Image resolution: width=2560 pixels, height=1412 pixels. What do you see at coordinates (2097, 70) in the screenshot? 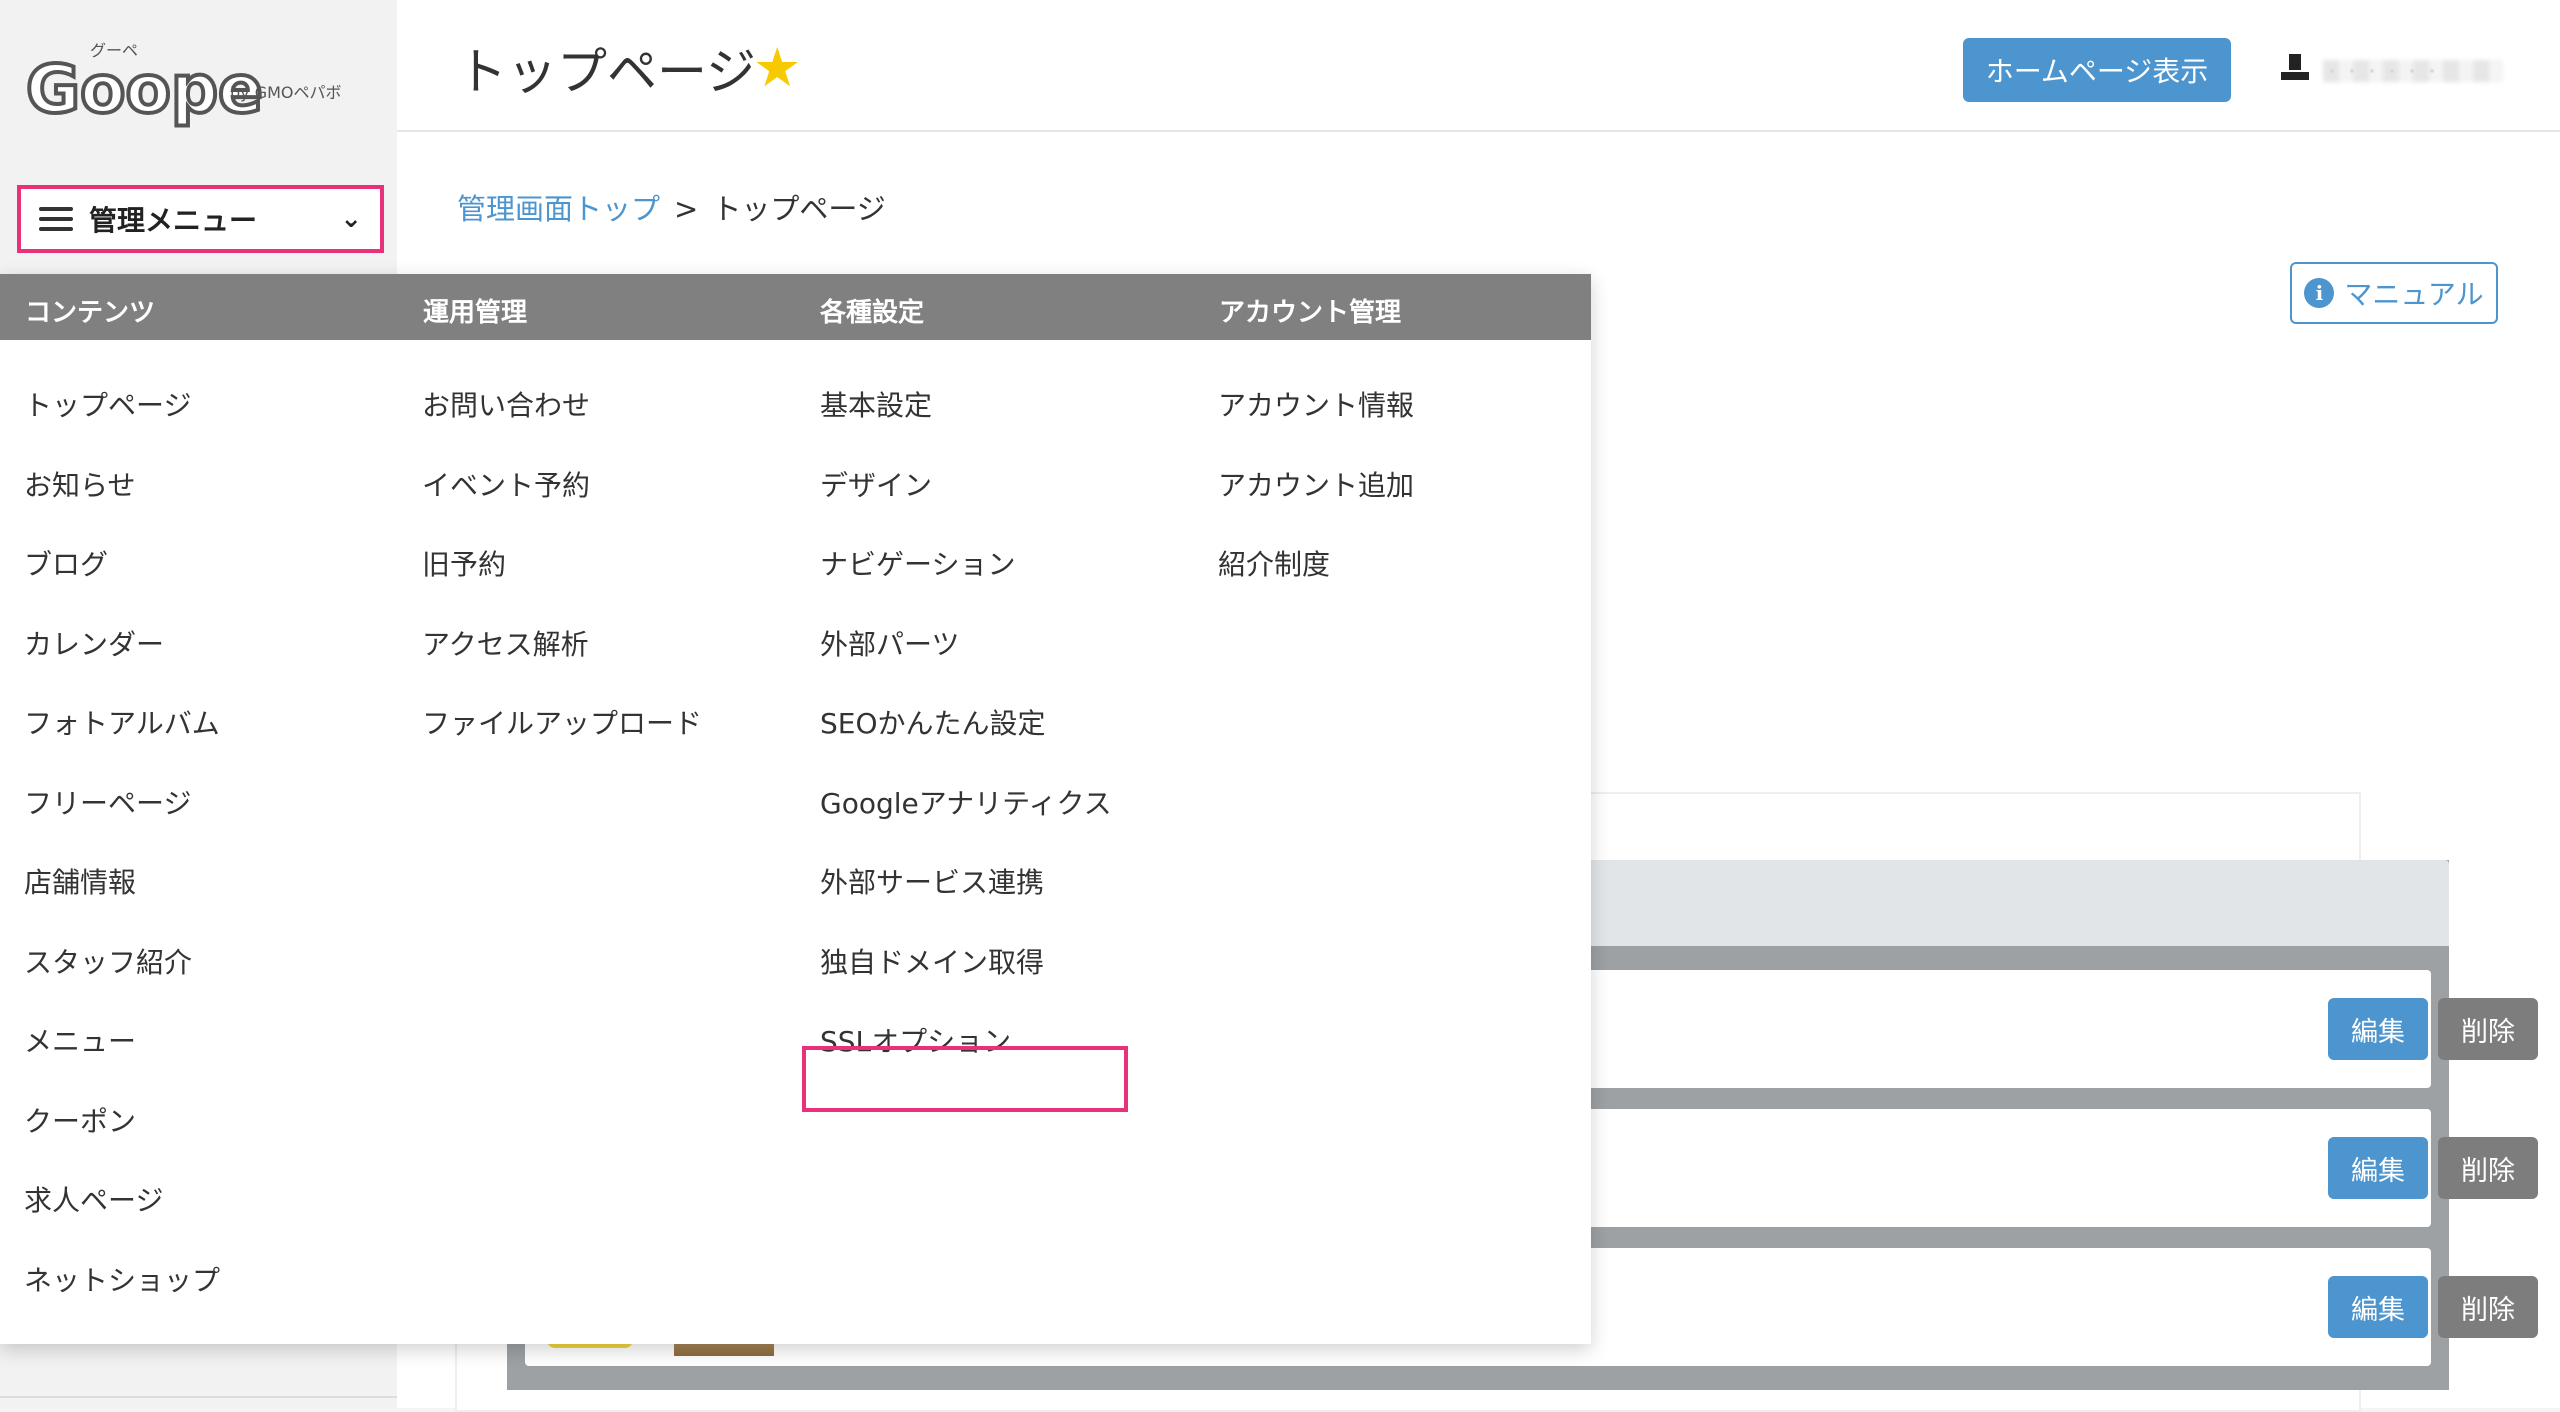
I see `view-homepage-button: ホームページ表示` at bounding box center [2097, 70].